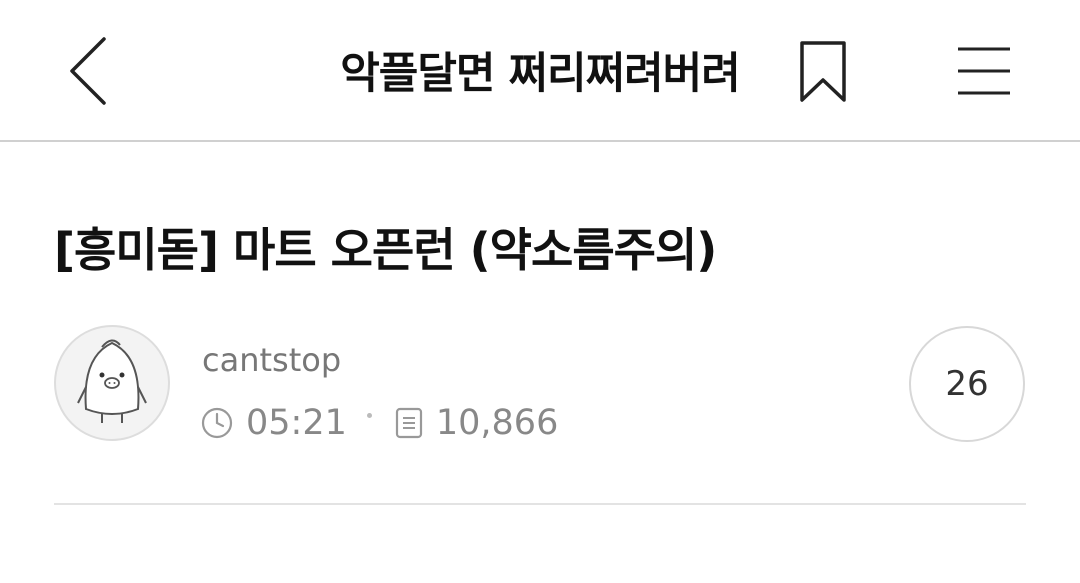 Image resolution: width=1080 pixels, height=583 pixels. Describe the element at coordinates (385, 250) in the screenshot. I see `post-title: [흥미돋] 마트 오픈런 (약소름주의)` at that location.